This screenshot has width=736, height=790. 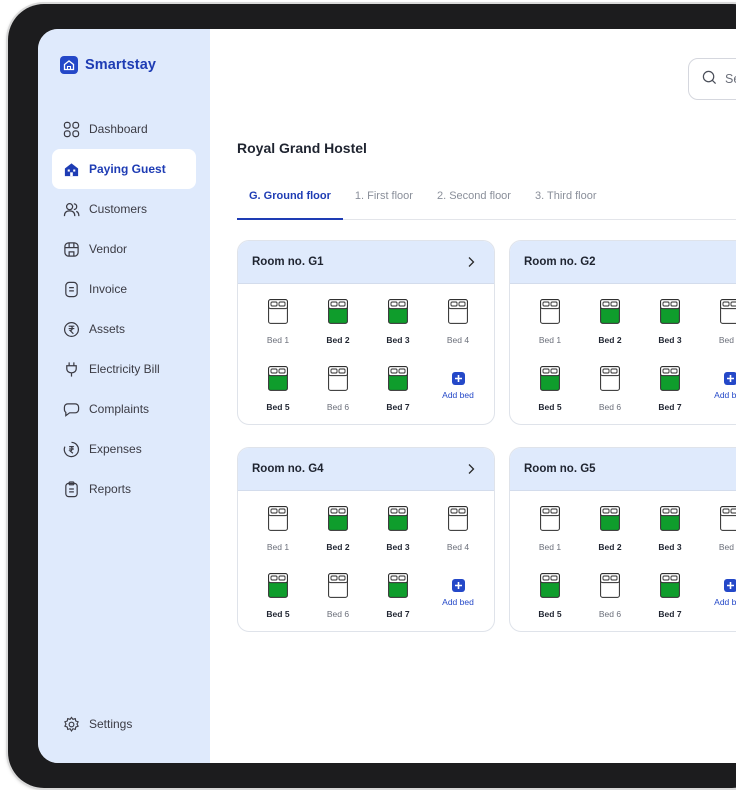 What do you see at coordinates (108, 249) in the screenshot?
I see `sidebar-item-label: Vendor` at bounding box center [108, 249].